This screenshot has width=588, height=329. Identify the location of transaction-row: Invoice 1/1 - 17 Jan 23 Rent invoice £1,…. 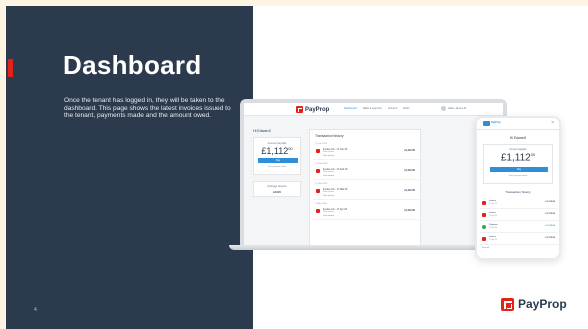
(366, 153).